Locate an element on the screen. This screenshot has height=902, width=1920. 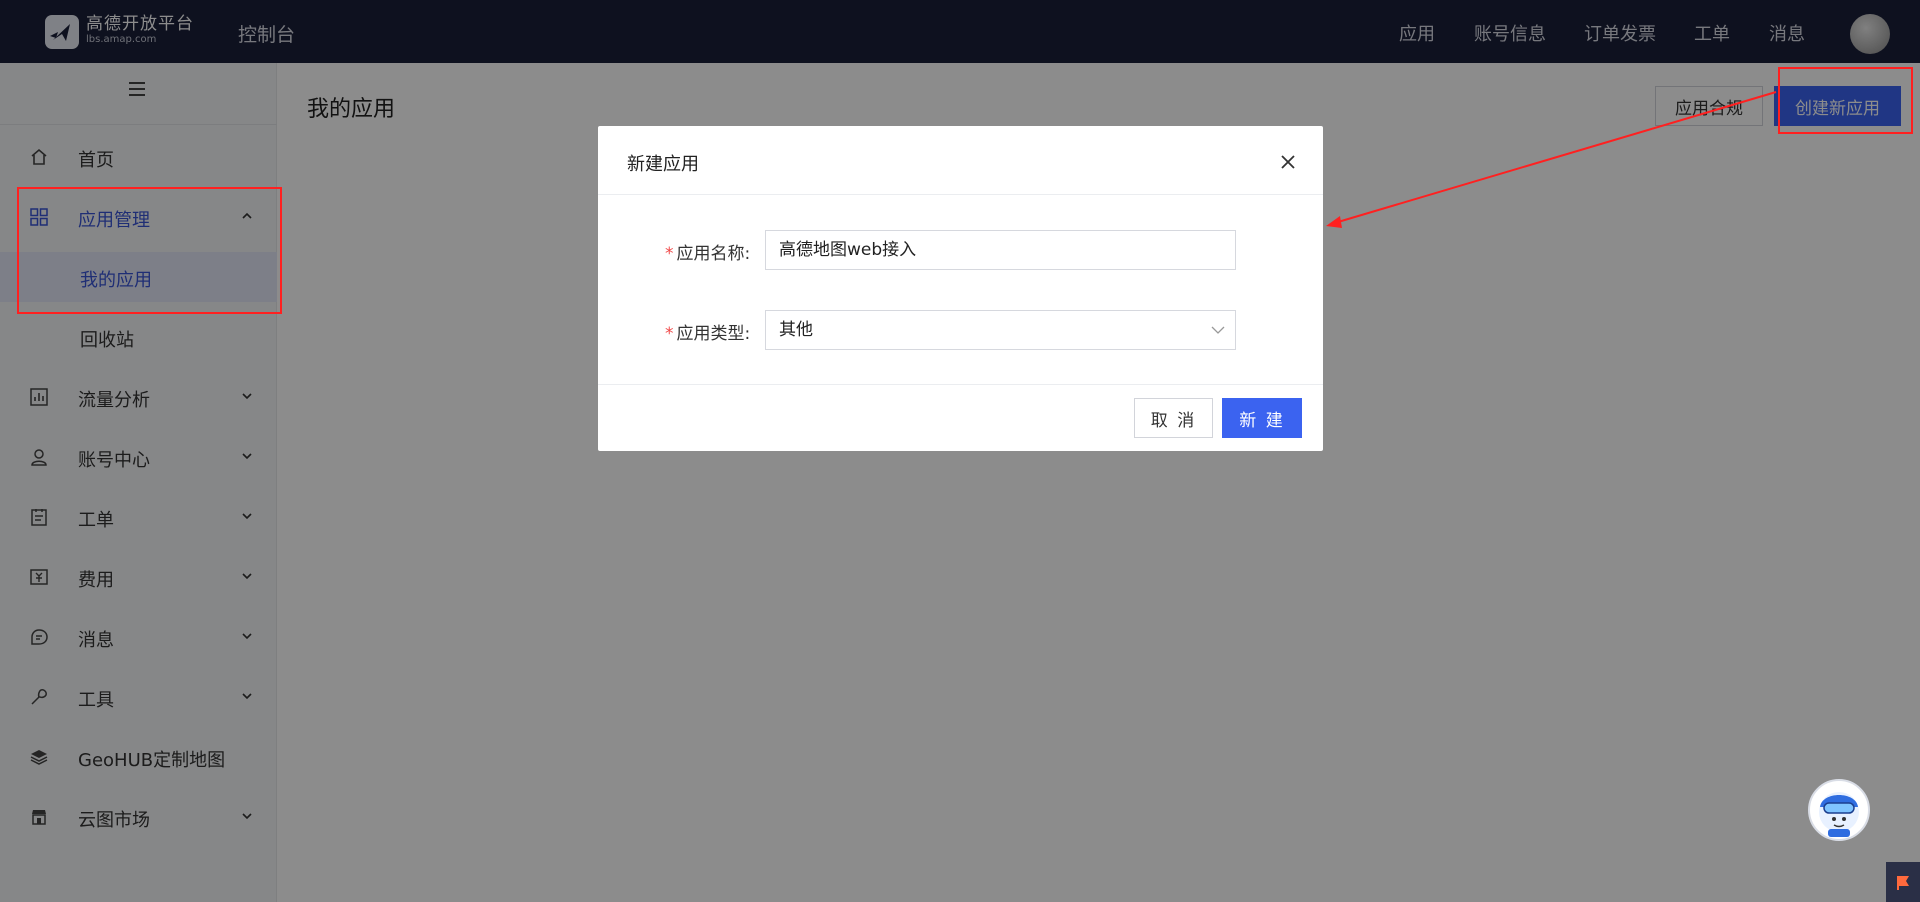
flag-icon is located at coordinates (1903, 883).